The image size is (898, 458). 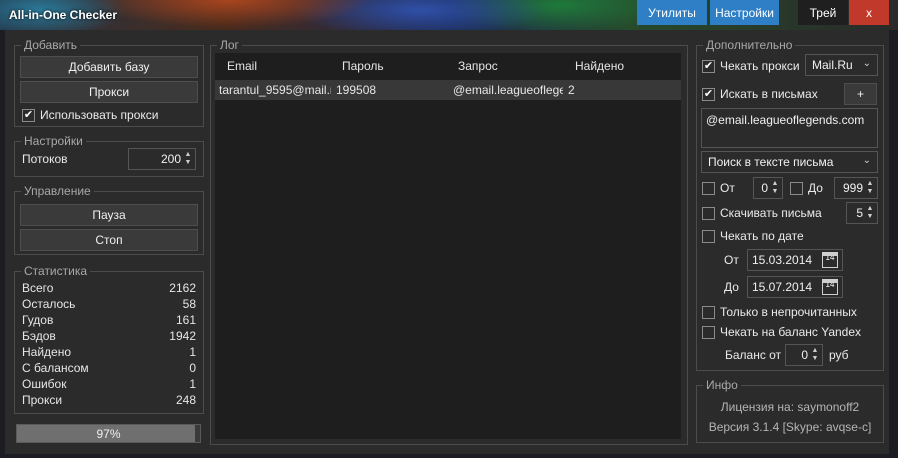 I want to click on control-group-title: Управление, so click(x=57, y=191).